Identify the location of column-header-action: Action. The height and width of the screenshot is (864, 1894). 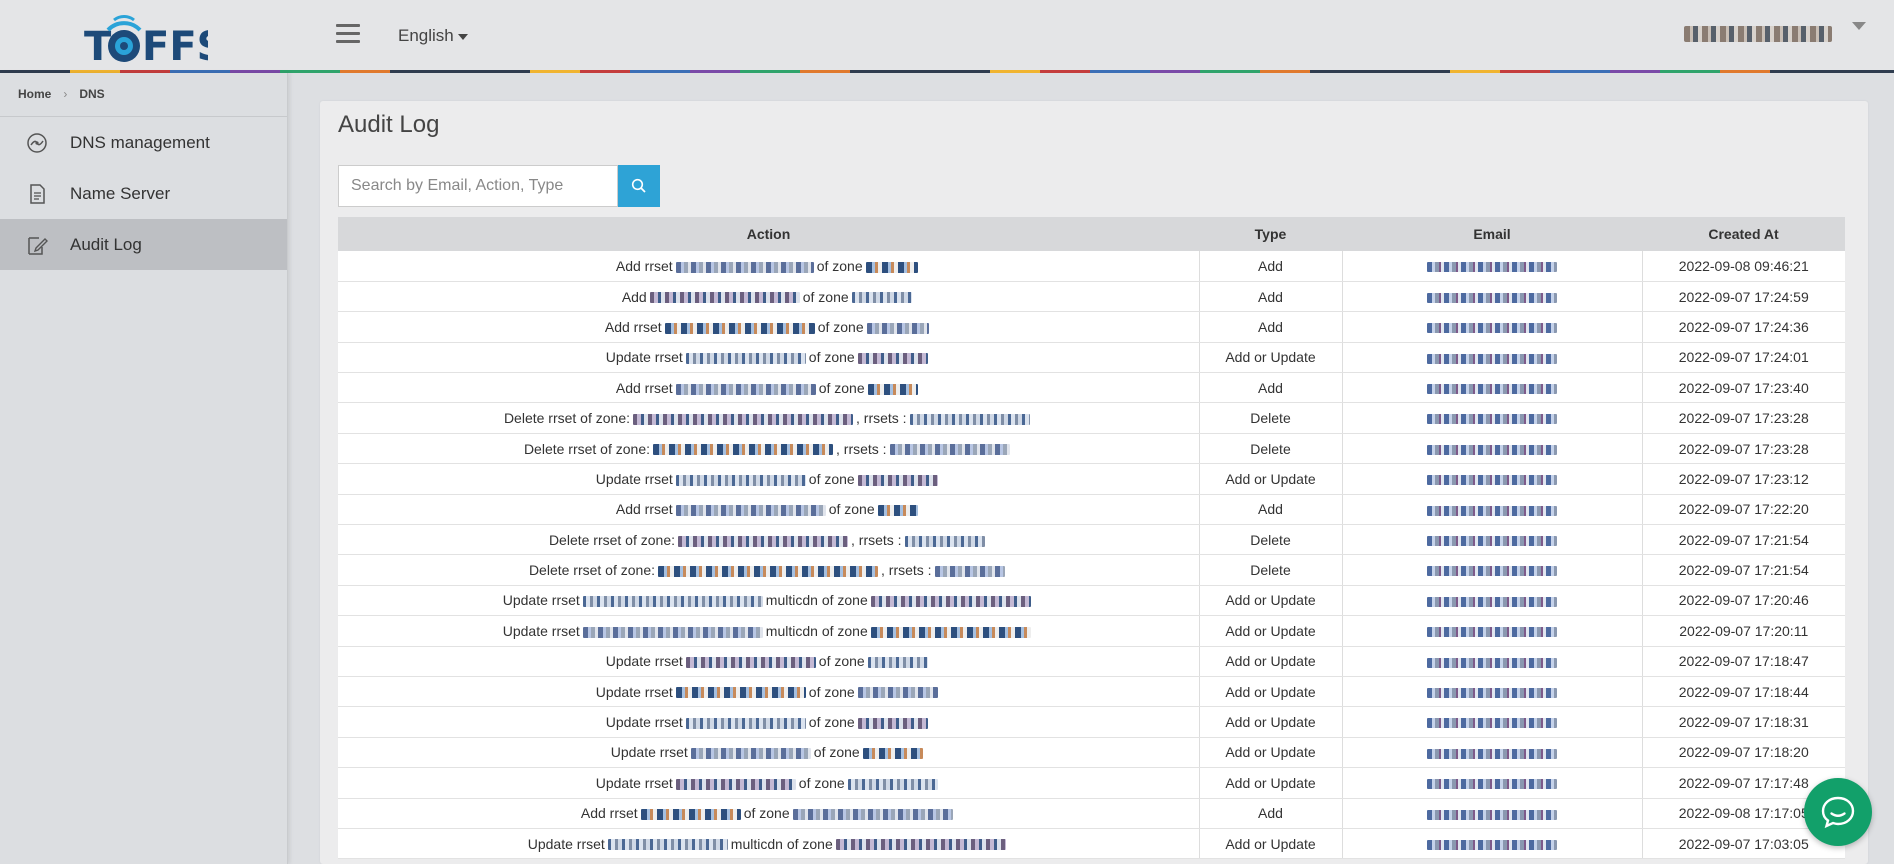
(768, 234).